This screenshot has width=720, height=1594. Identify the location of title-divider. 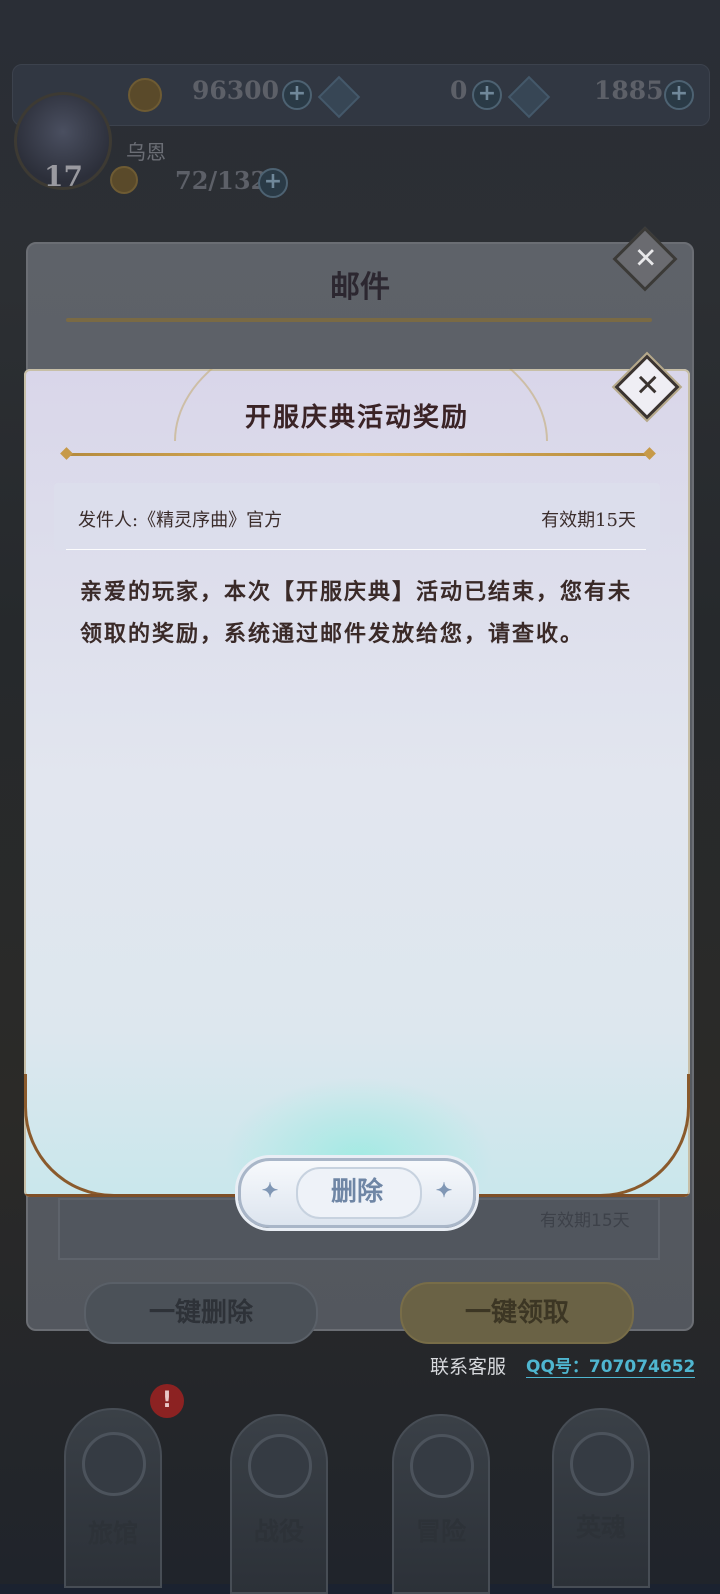
(358, 454).